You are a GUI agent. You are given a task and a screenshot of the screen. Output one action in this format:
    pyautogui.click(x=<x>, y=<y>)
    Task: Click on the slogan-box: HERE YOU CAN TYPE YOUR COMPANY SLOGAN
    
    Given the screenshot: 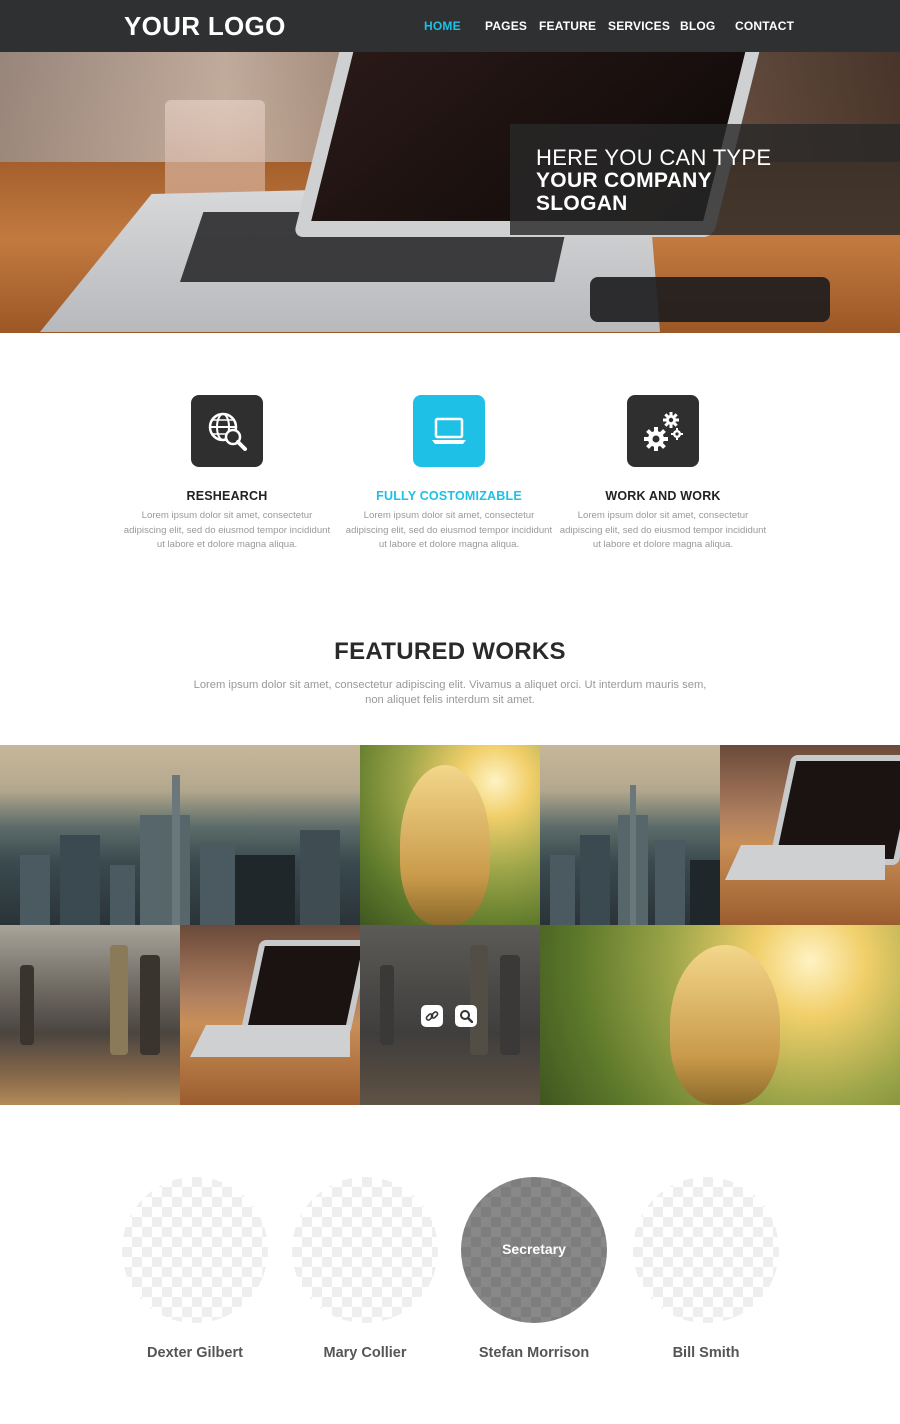 What is the action you would take?
    pyautogui.click(x=705, y=179)
    